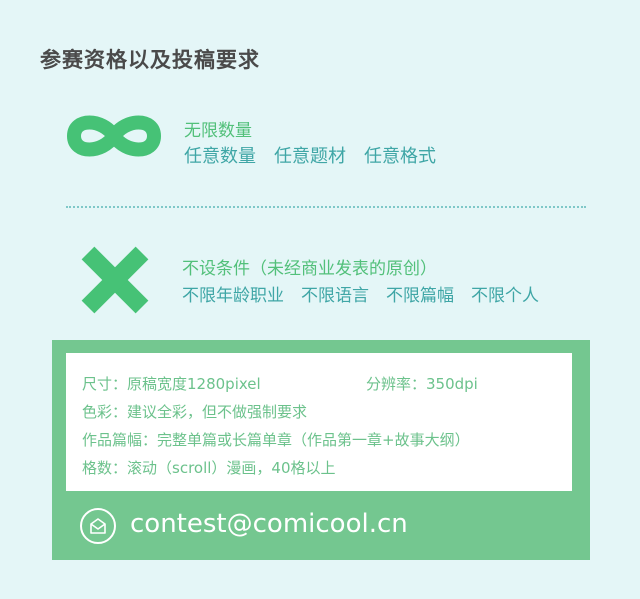 This screenshot has height=599, width=640. Describe the element at coordinates (309, 269) in the screenshot. I see `section2-heading: 不设条件（未经商业发表的原创）` at that location.